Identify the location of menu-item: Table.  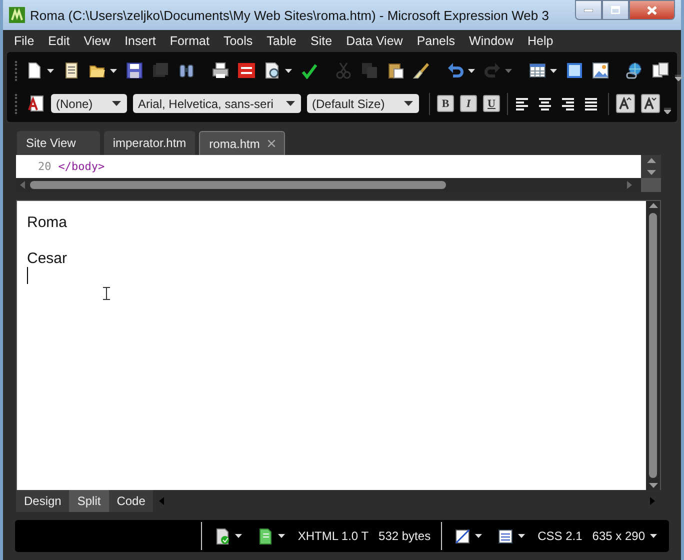
(282, 41).